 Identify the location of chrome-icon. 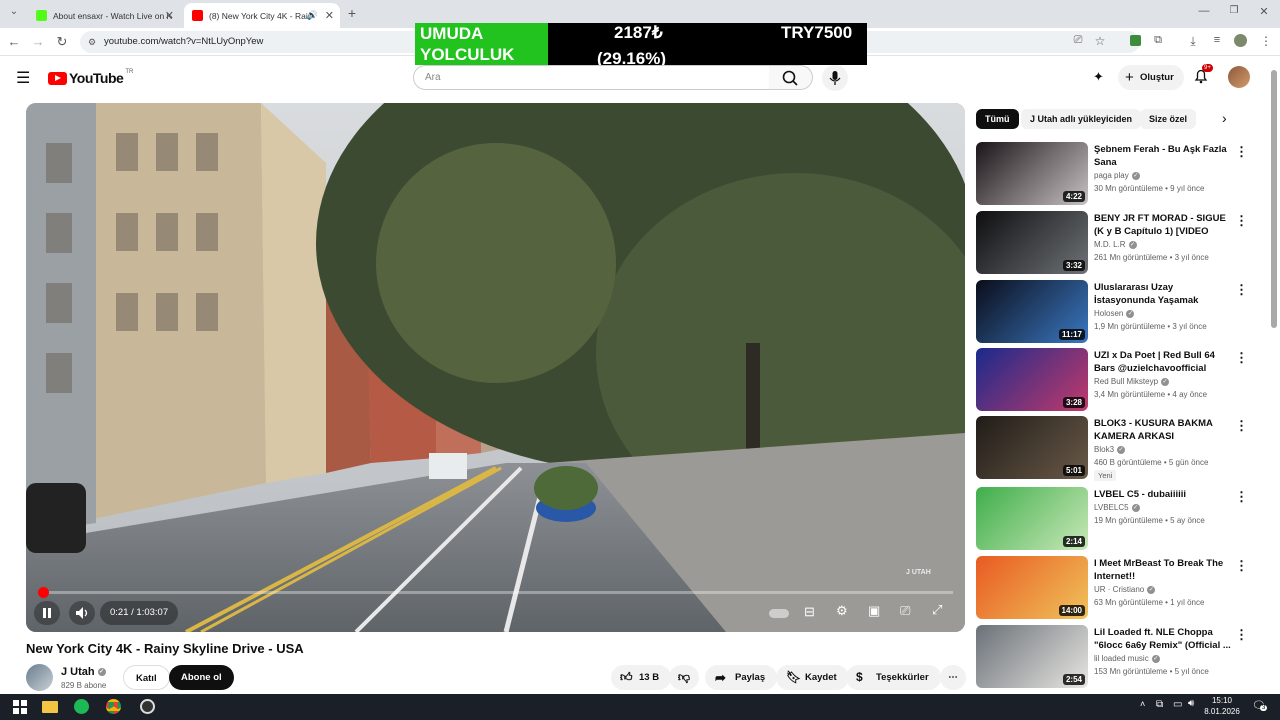
(114, 707).